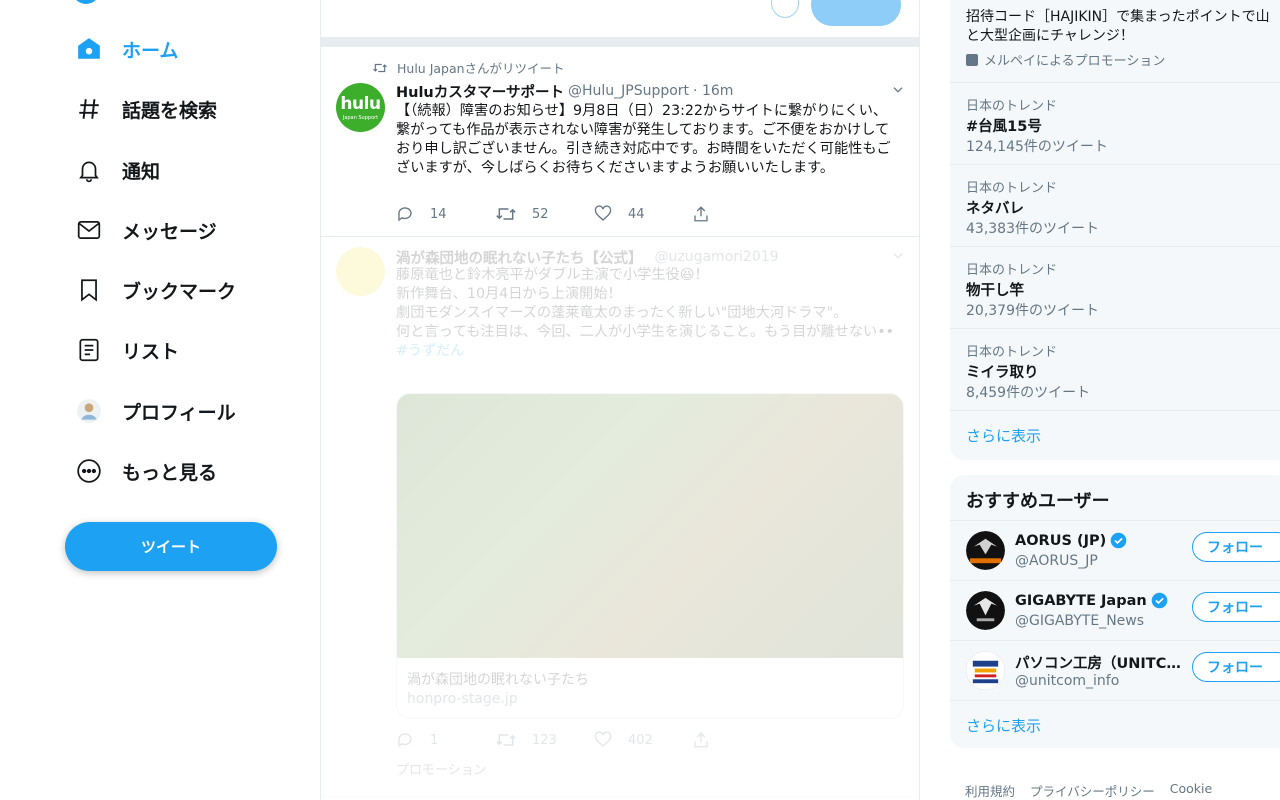 Image resolution: width=1280 pixels, height=800 pixels. Describe the element at coordinates (1191, 790) in the screenshot. I see `cookie-link: Cookie` at that location.